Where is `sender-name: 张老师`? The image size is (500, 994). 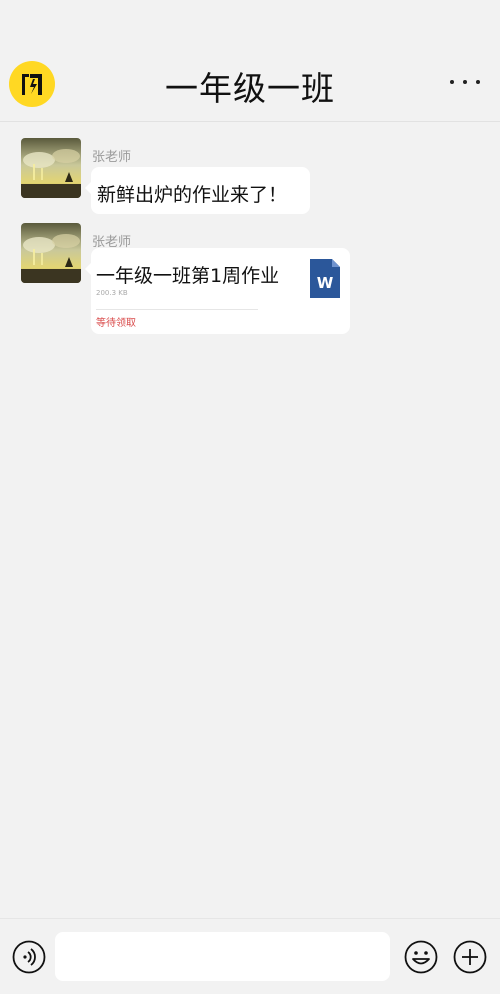
sender-name: 张老师 is located at coordinates (112, 157).